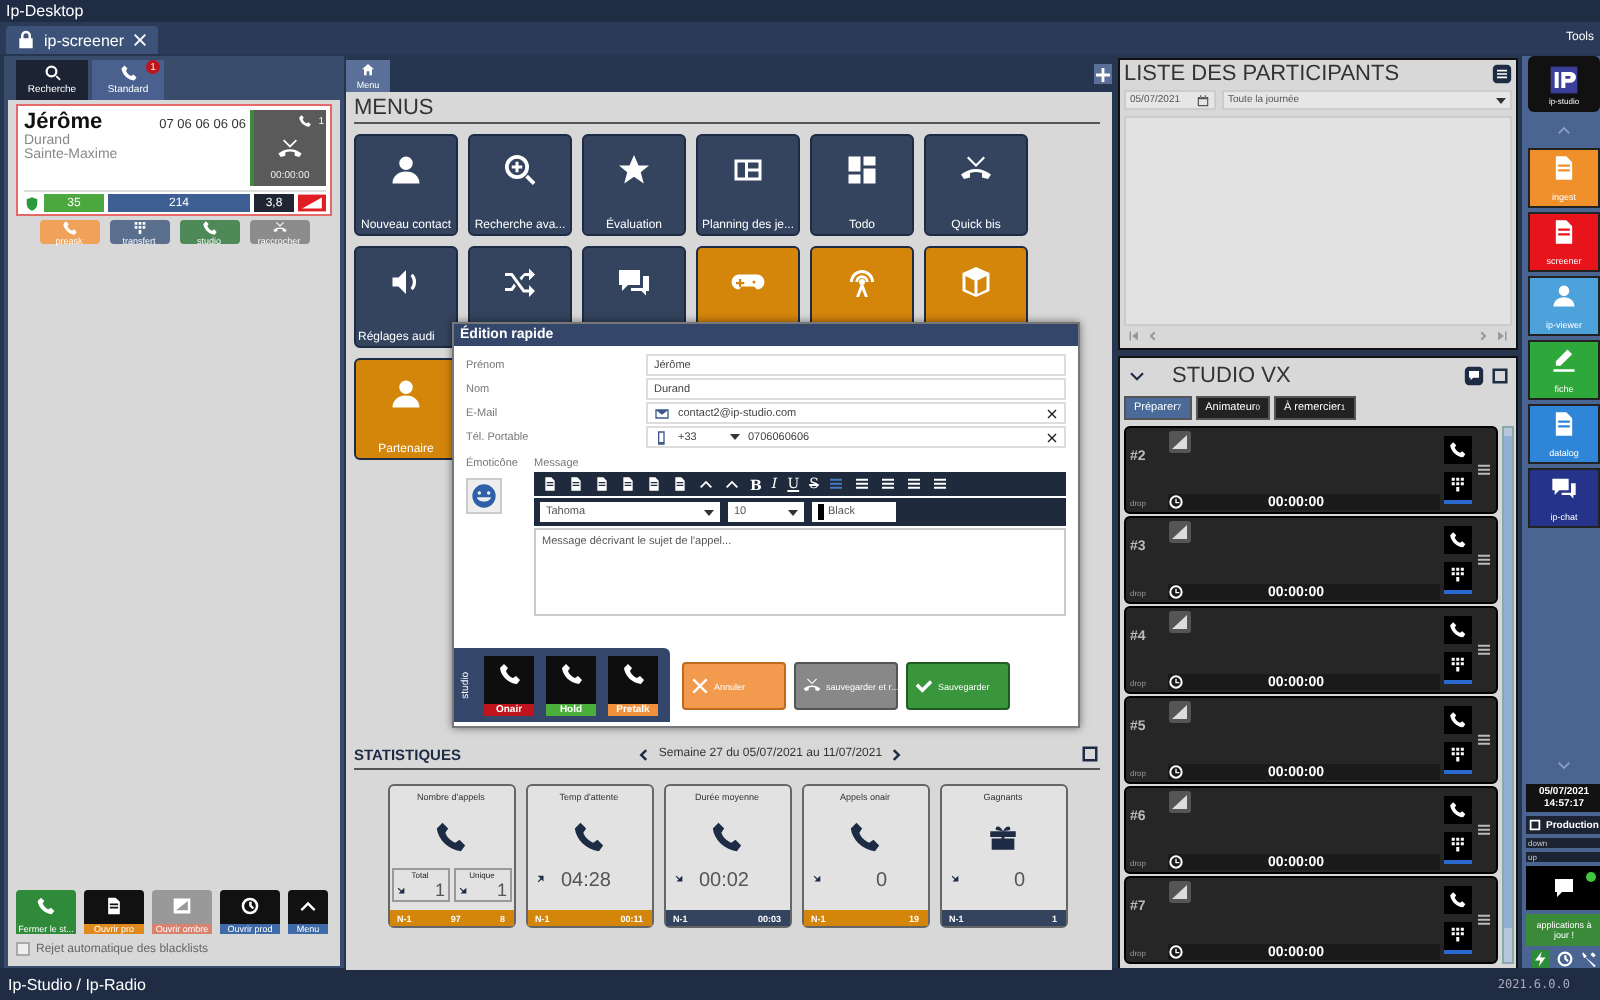 Image resolution: width=1600 pixels, height=1000 pixels. I want to click on antenna-icon, so click(862, 282).